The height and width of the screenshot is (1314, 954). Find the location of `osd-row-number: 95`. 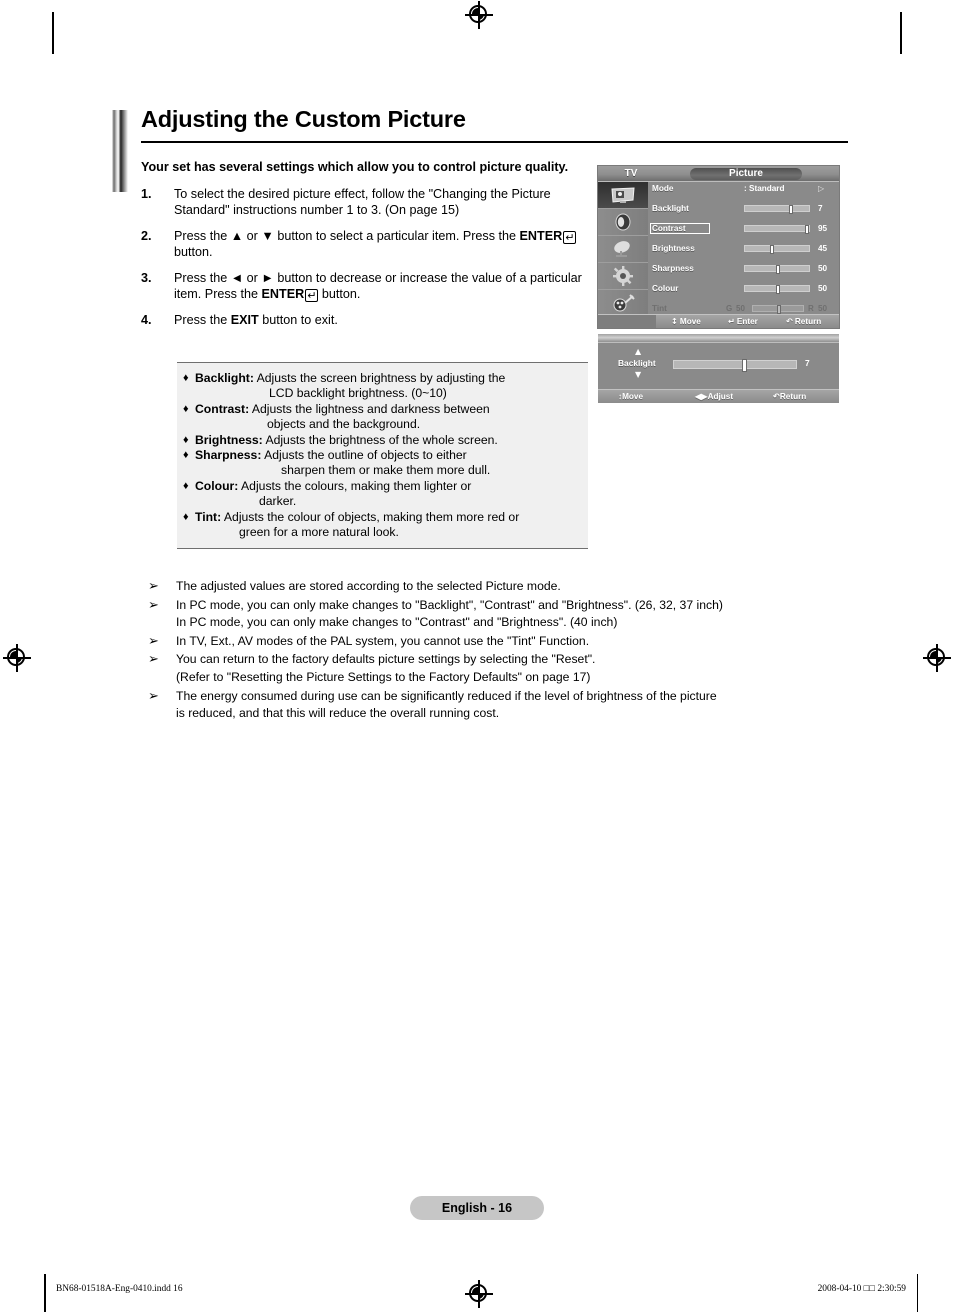

osd-row-number: 95 is located at coordinates (823, 228).